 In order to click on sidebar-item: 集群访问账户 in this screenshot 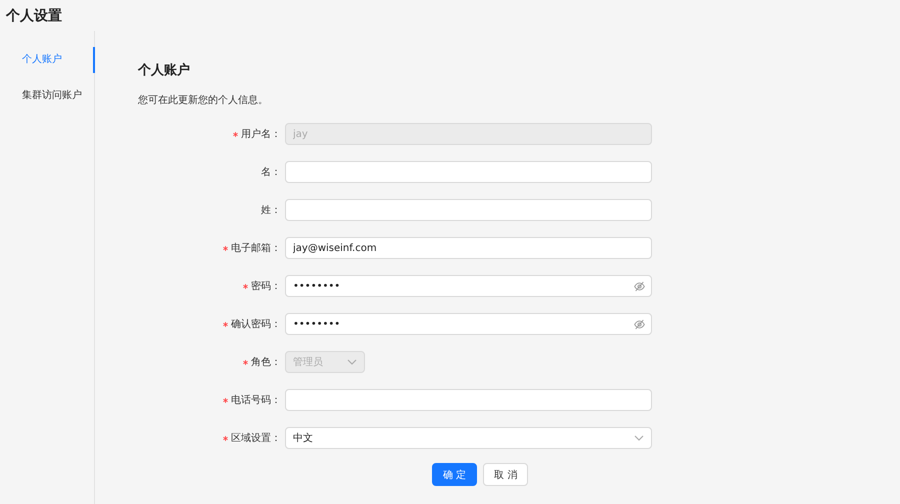, I will do `click(47, 96)`.